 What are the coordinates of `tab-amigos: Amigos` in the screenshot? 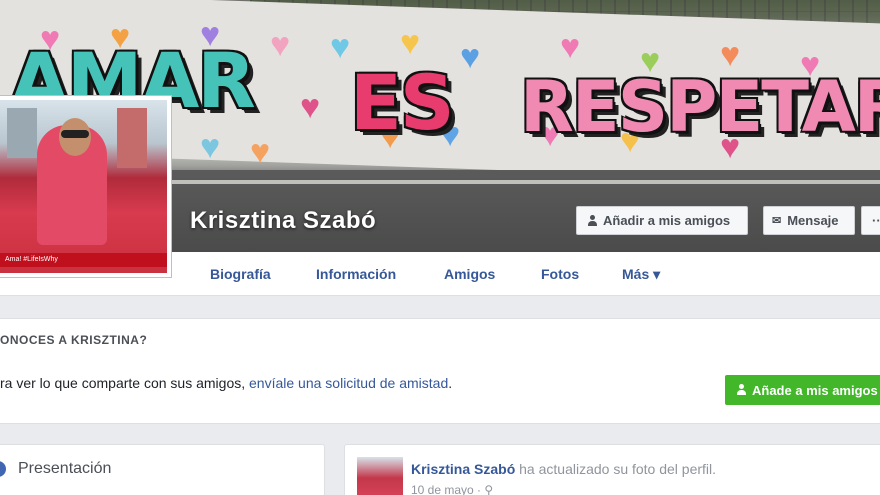 It's located at (469, 274).